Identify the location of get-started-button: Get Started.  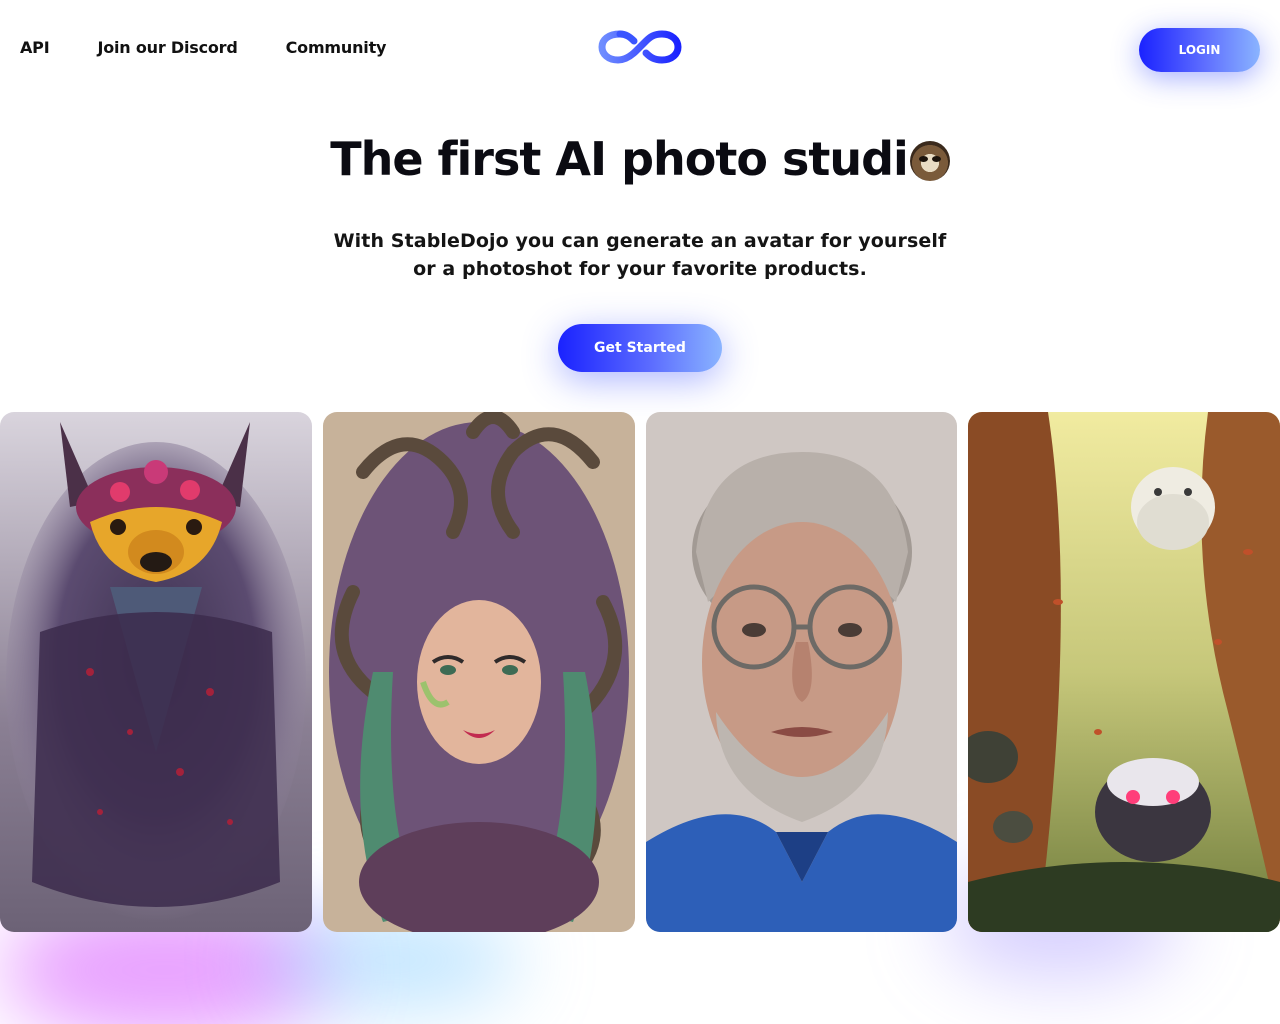
(640, 348).